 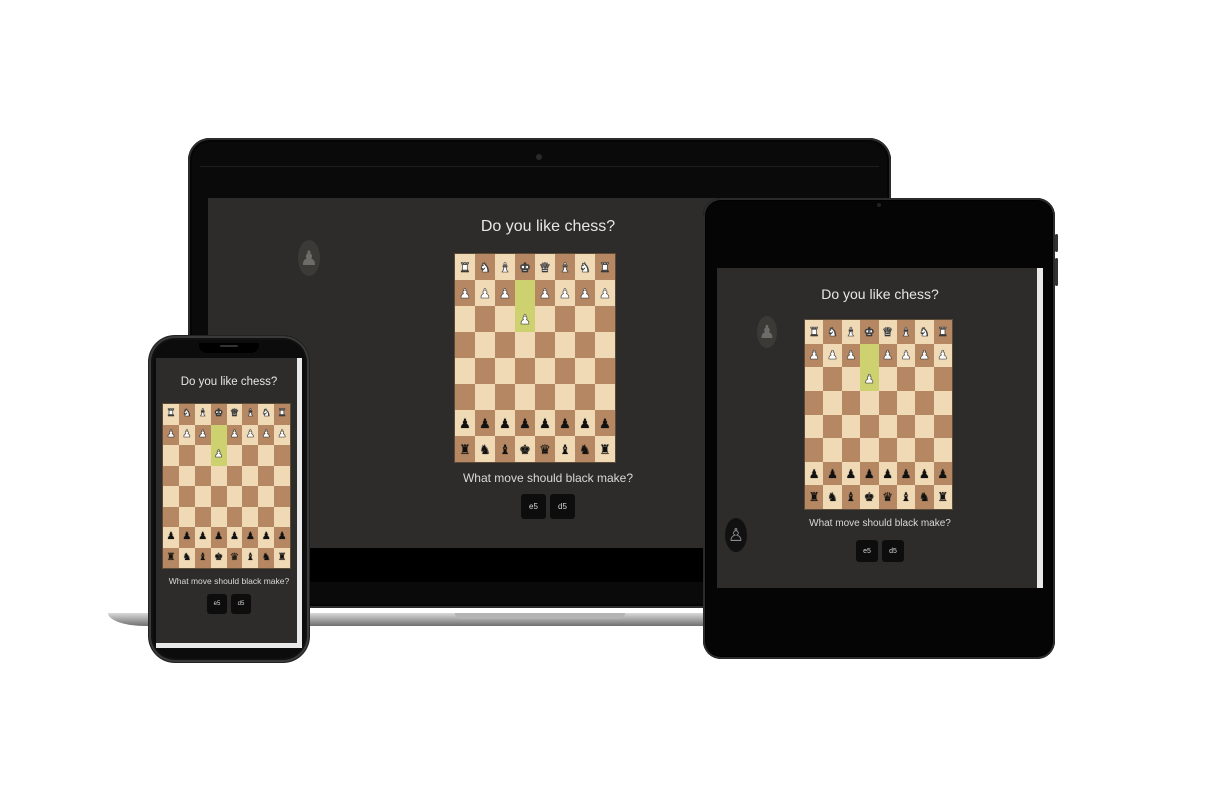 I want to click on square-c1: ♝, so click(x=202, y=414).